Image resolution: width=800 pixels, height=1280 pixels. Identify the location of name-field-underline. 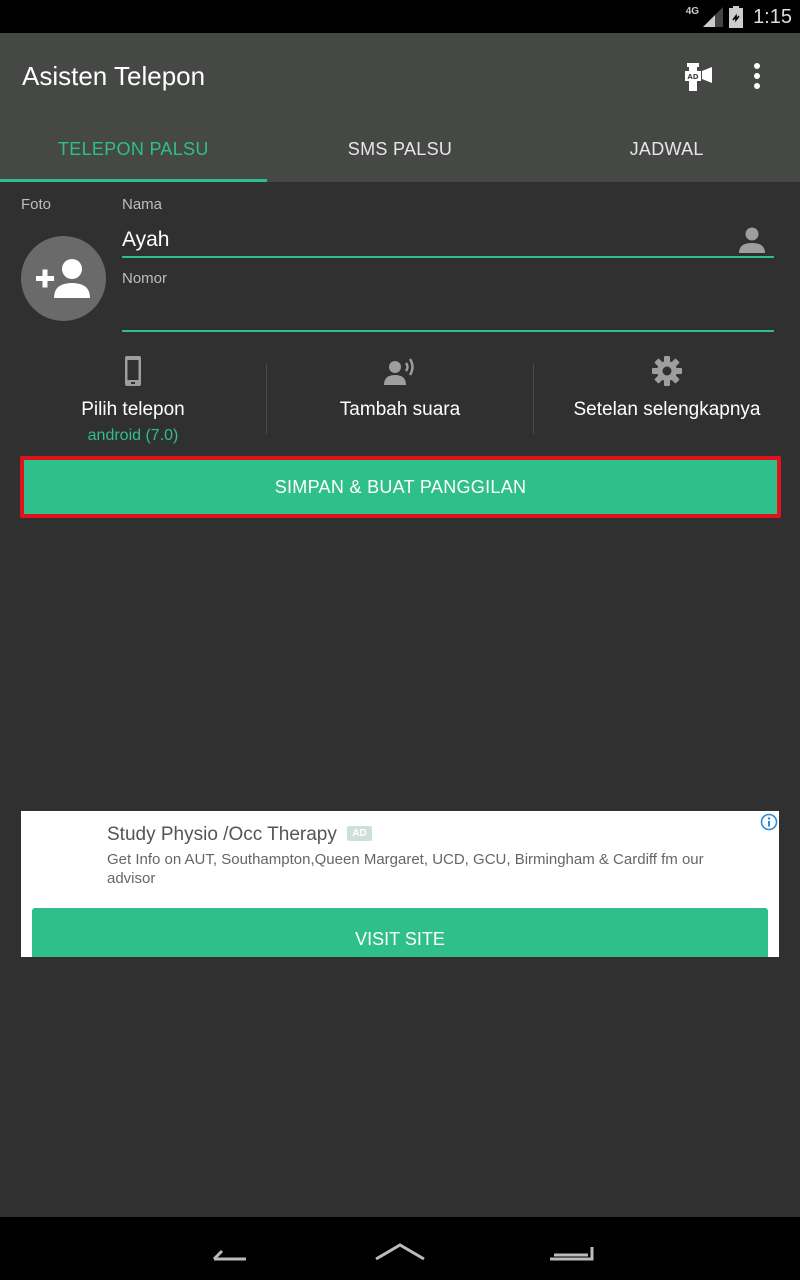
(448, 257).